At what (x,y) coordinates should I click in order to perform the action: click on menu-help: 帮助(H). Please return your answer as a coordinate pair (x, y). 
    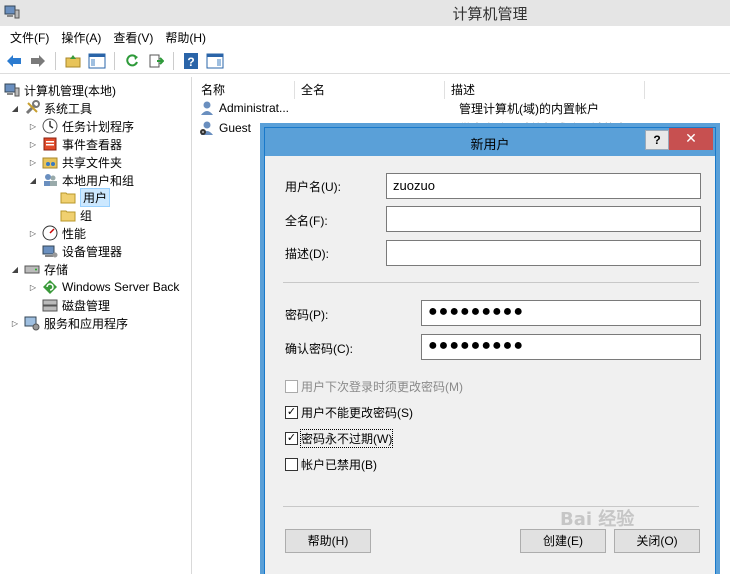
    Looking at the image, I should click on (185, 37).